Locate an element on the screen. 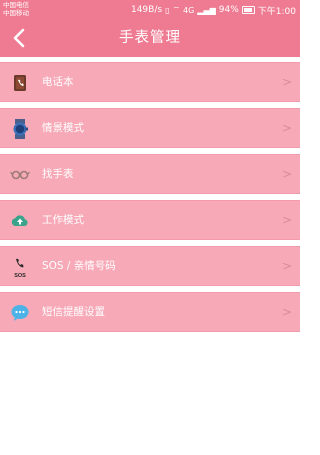 The image size is (320, 455). menu-item-label: 情景模式 is located at coordinates (63, 128).